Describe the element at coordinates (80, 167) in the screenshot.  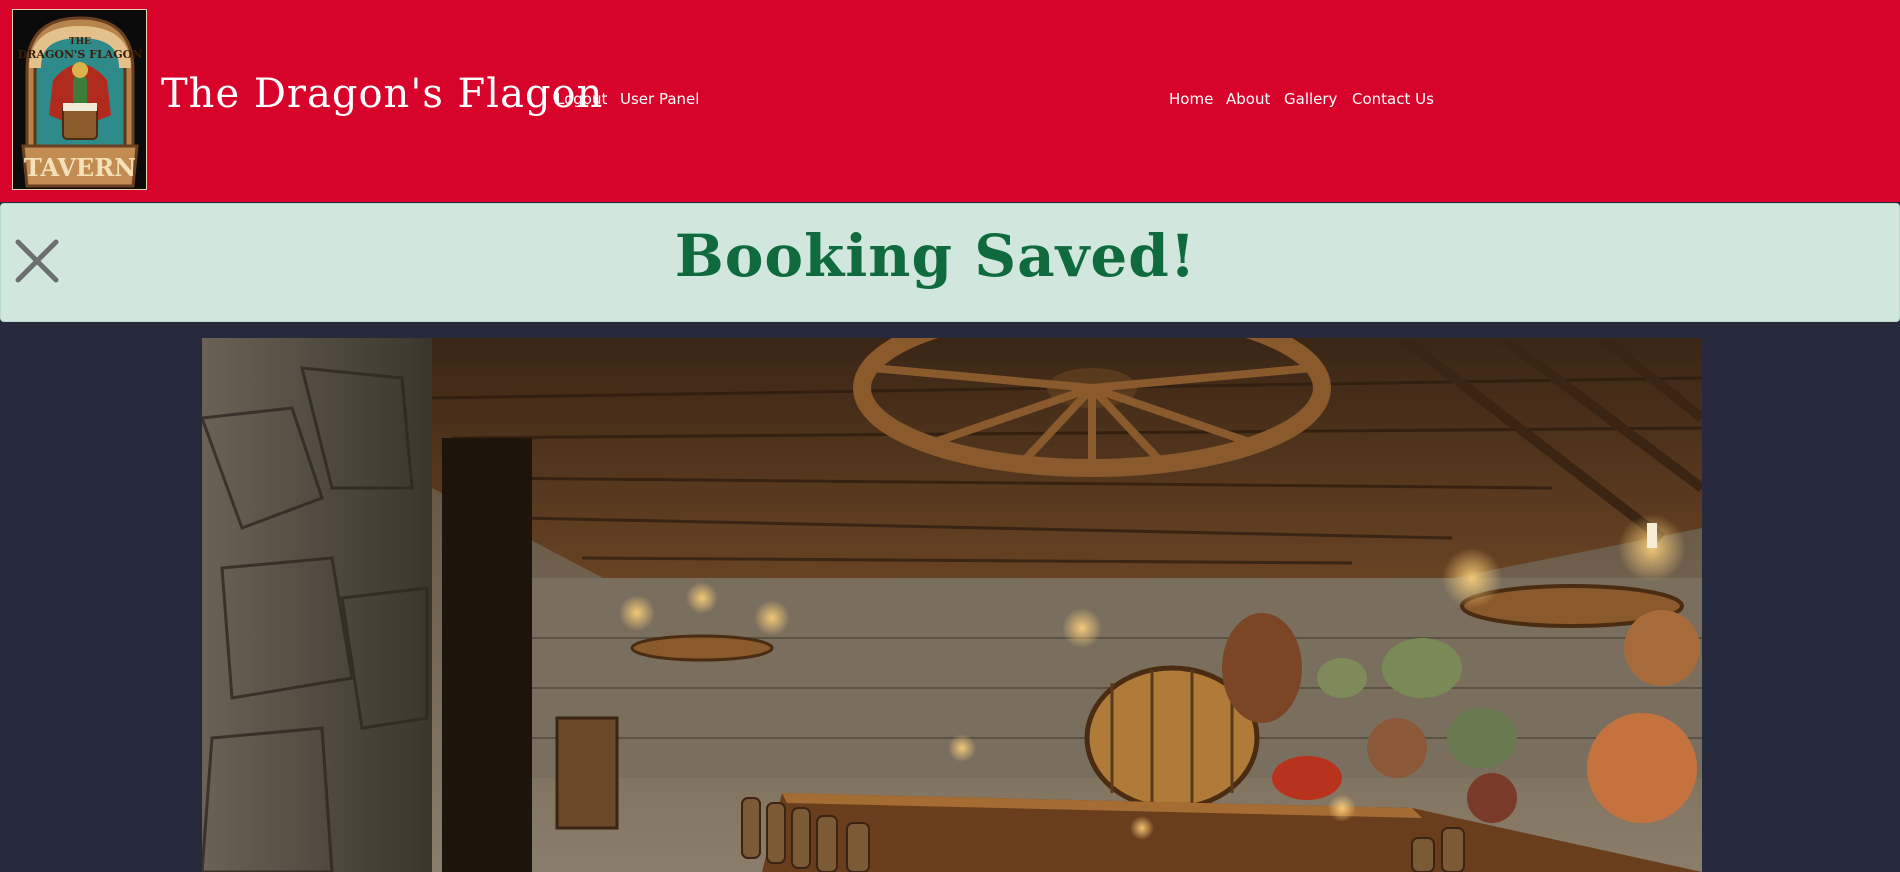
I see `logo-lettering-bottom: TAVERN` at that location.